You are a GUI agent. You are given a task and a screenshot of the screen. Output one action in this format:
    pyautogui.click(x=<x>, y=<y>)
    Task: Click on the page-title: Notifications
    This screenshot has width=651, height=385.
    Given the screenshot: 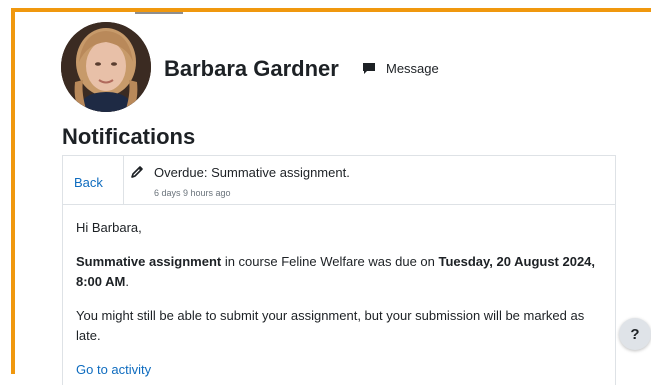 What is the action you would take?
    pyautogui.click(x=129, y=136)
    